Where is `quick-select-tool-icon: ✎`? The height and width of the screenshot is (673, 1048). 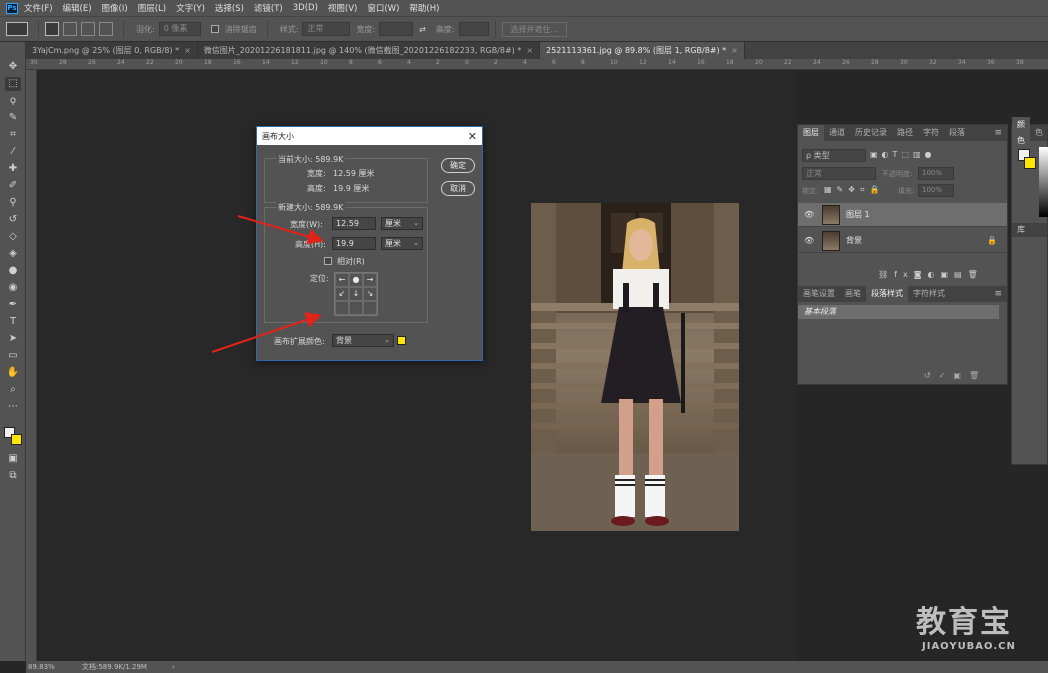 quick-select-tool-icon: ✎ is located at coordinates (13, 118).